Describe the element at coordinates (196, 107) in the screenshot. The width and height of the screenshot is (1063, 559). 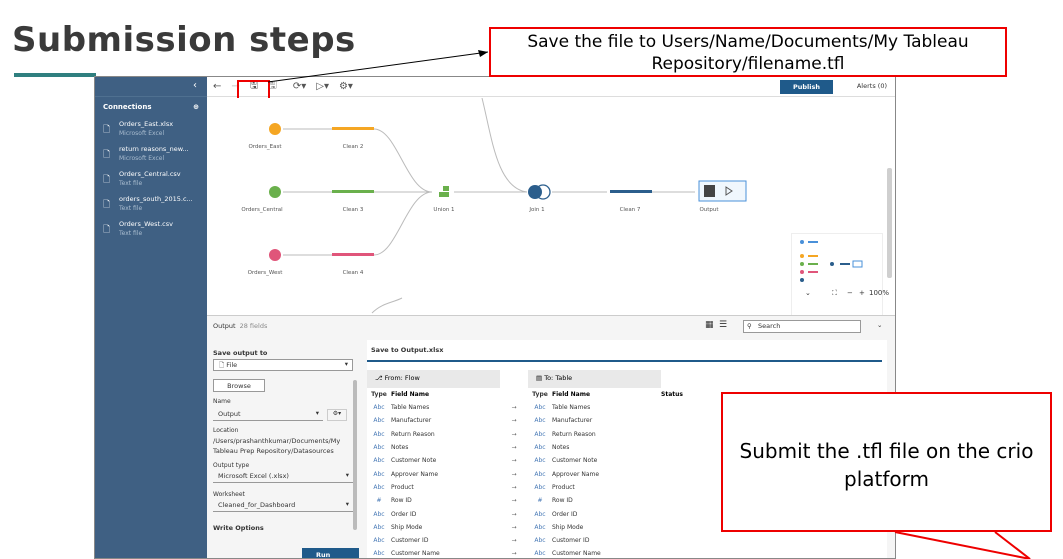
I see `add-connection-icon: ⊕` at that location.